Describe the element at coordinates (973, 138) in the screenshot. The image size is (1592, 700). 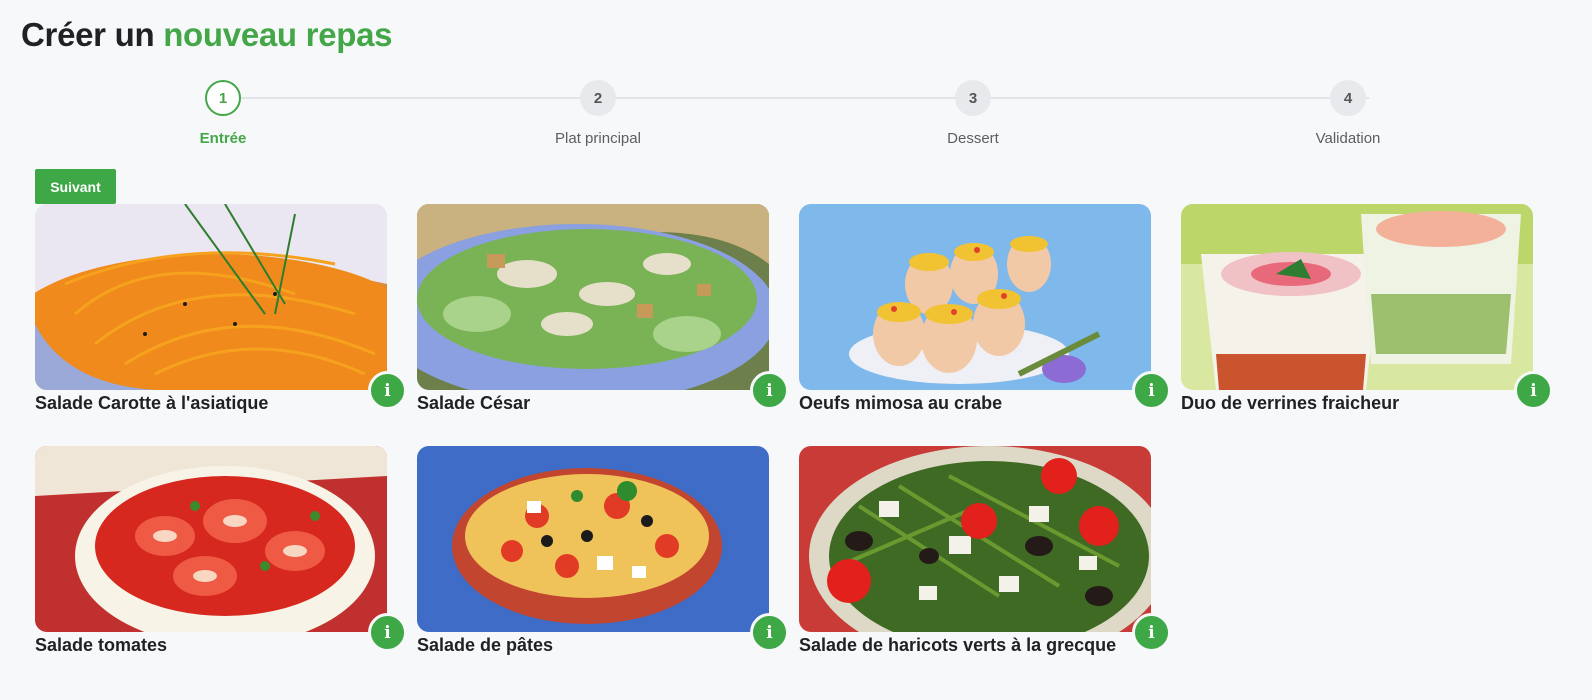
I see `step-label: Dessert` at that location.